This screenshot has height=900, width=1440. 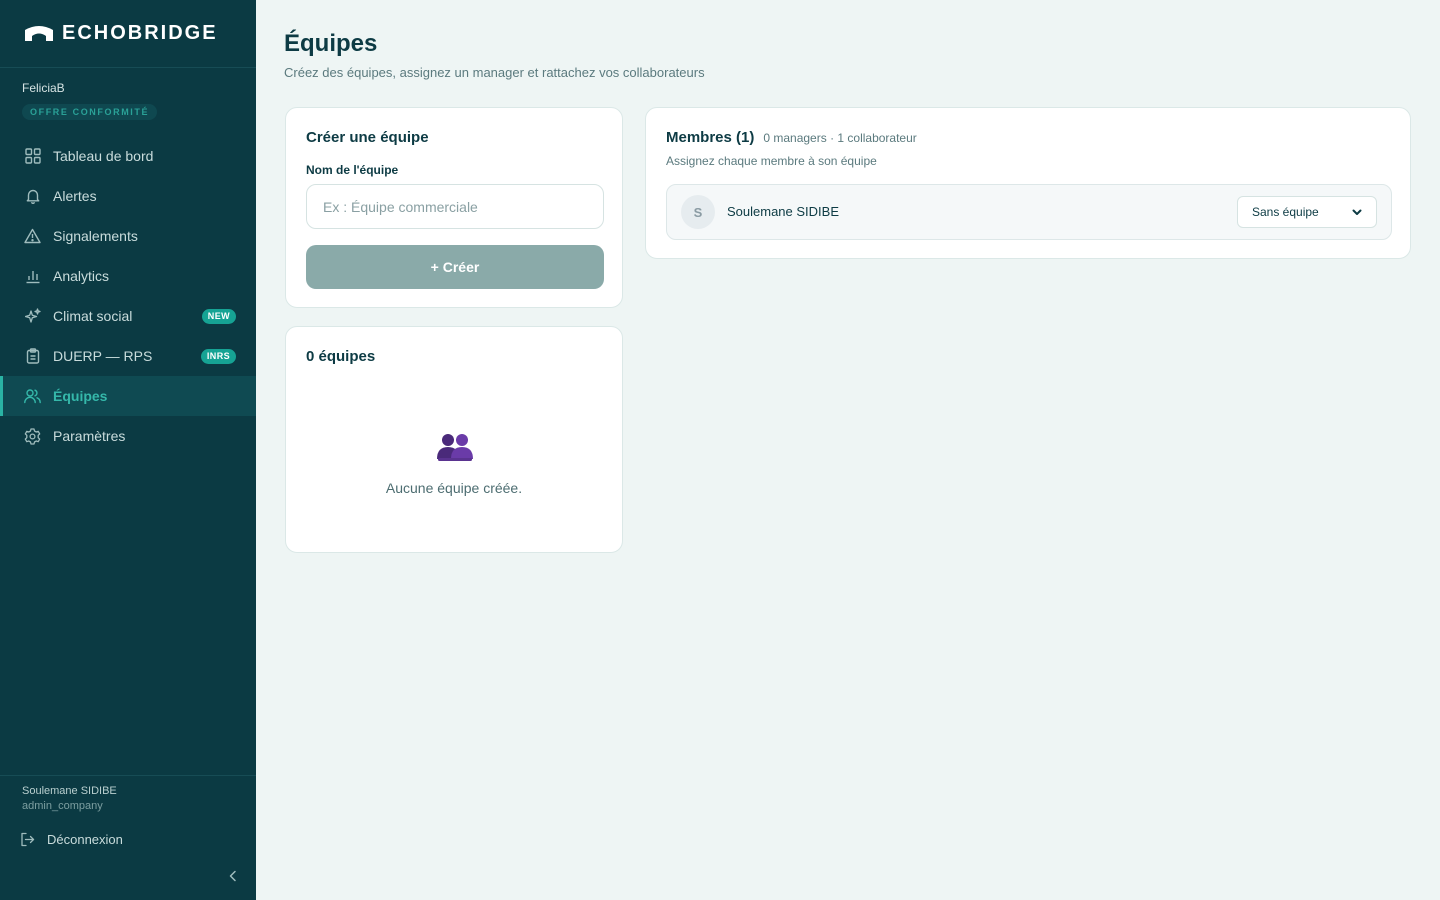 I want to click on warning-icon, so click(x=32, y=236).